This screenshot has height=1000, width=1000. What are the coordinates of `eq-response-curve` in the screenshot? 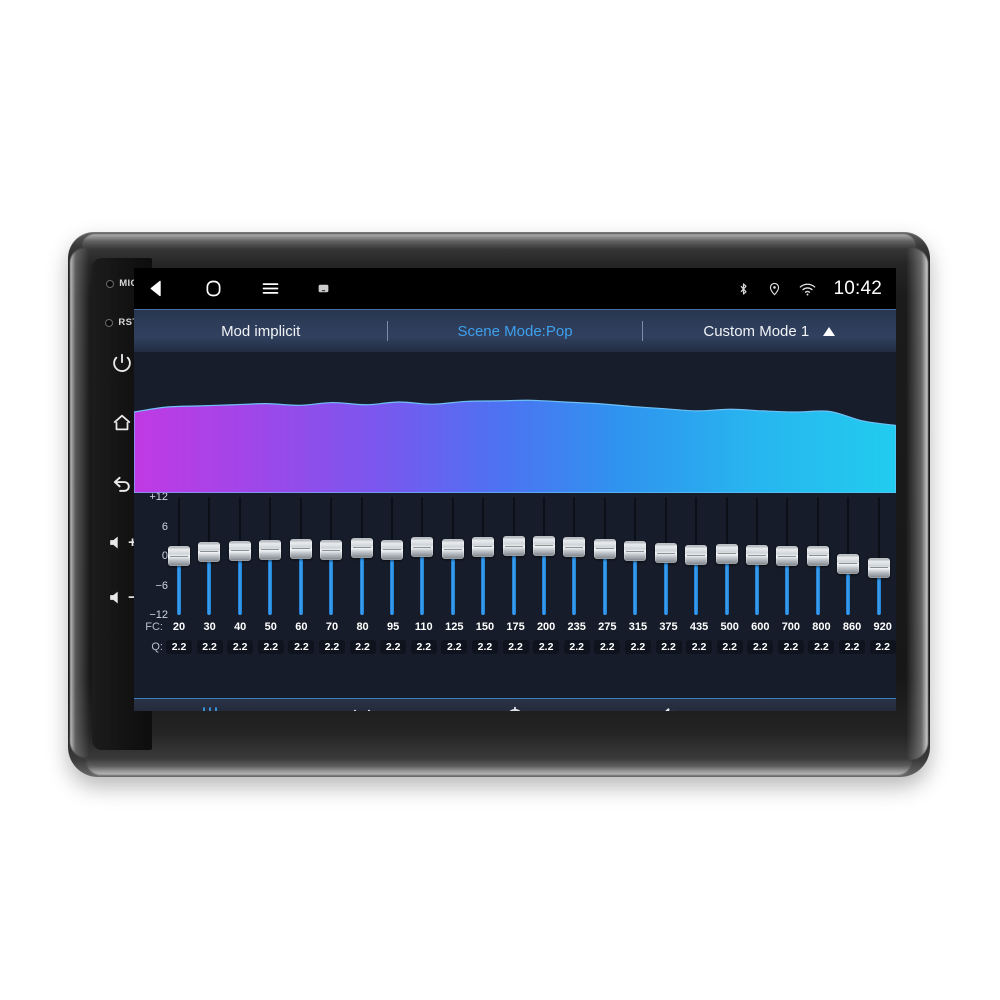 It's located at (515, 422).